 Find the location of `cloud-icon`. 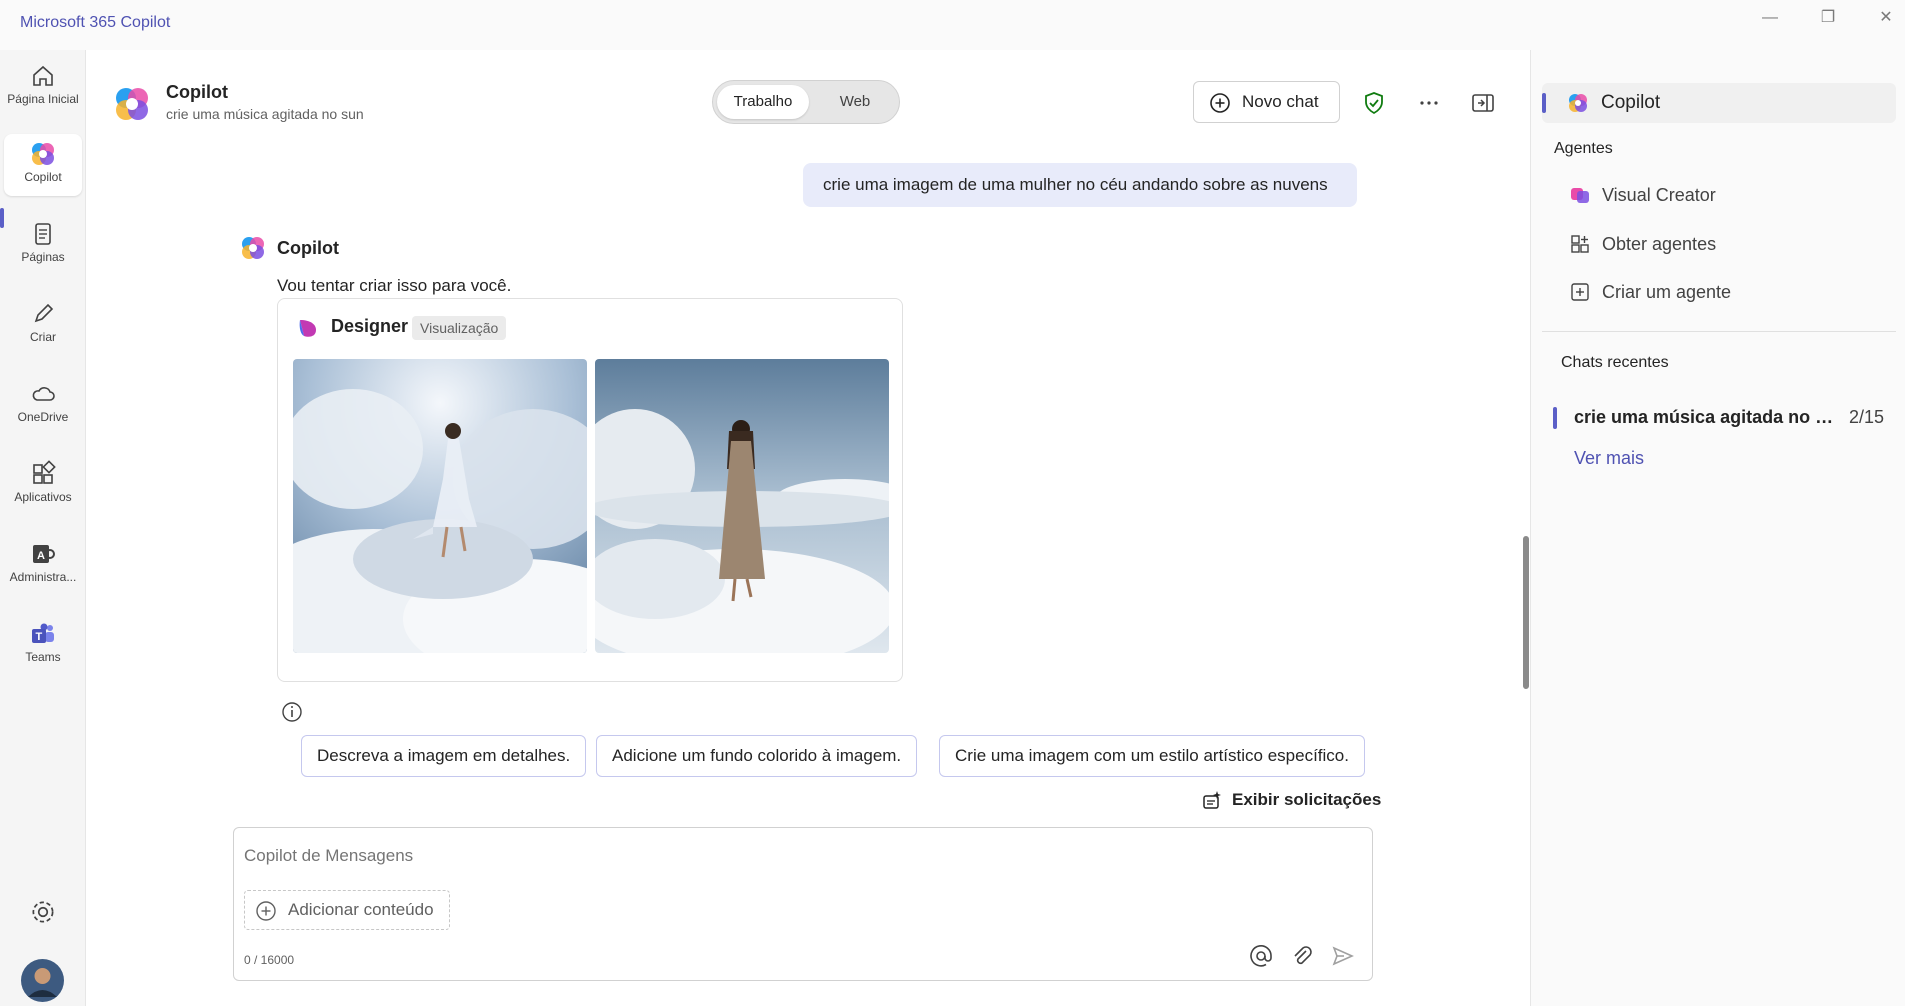

cloud-icon is located at coordinates (43, 394).